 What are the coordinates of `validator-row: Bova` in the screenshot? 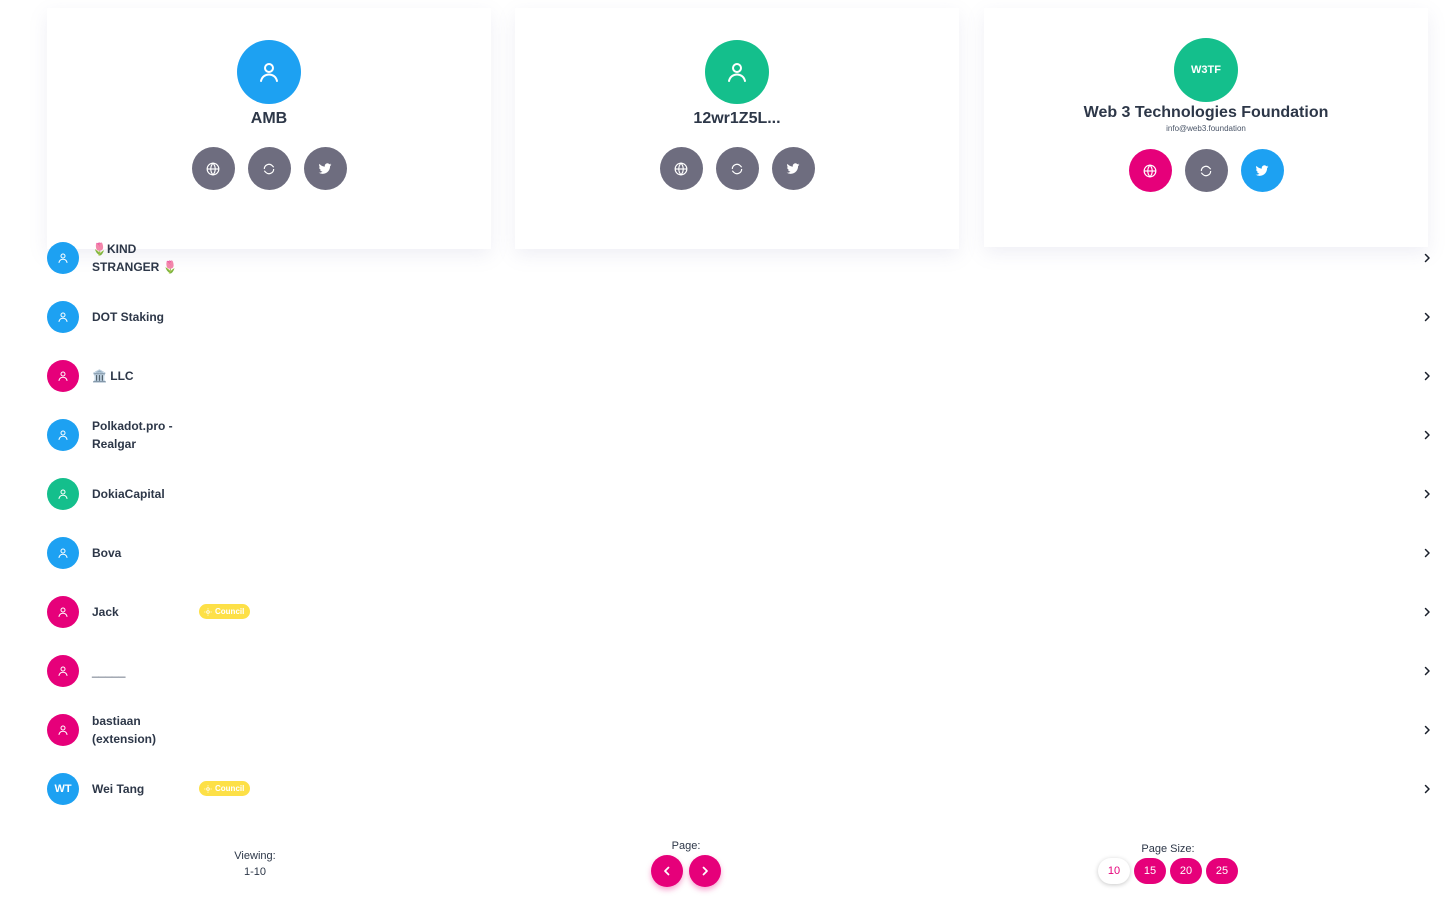 It's located at (741, 552).